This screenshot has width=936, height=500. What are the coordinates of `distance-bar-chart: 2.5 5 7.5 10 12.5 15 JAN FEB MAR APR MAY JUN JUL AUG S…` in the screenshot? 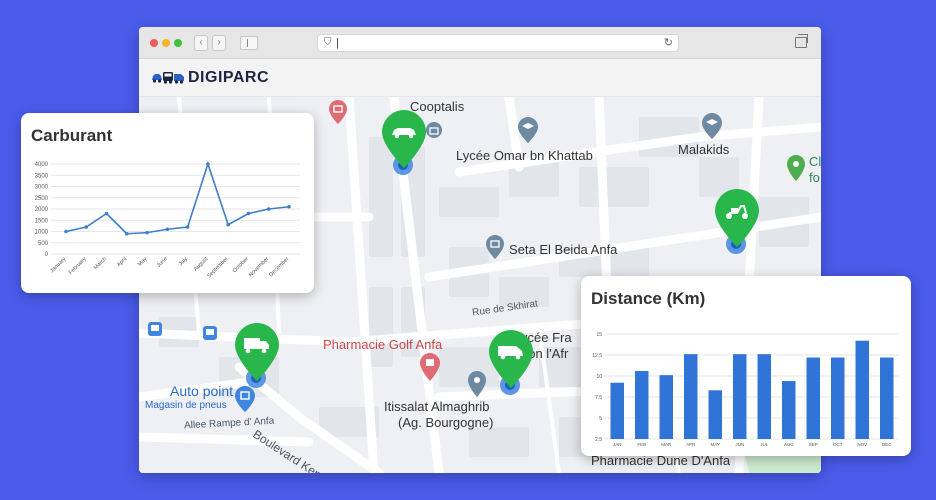 It's located at (745, 389).